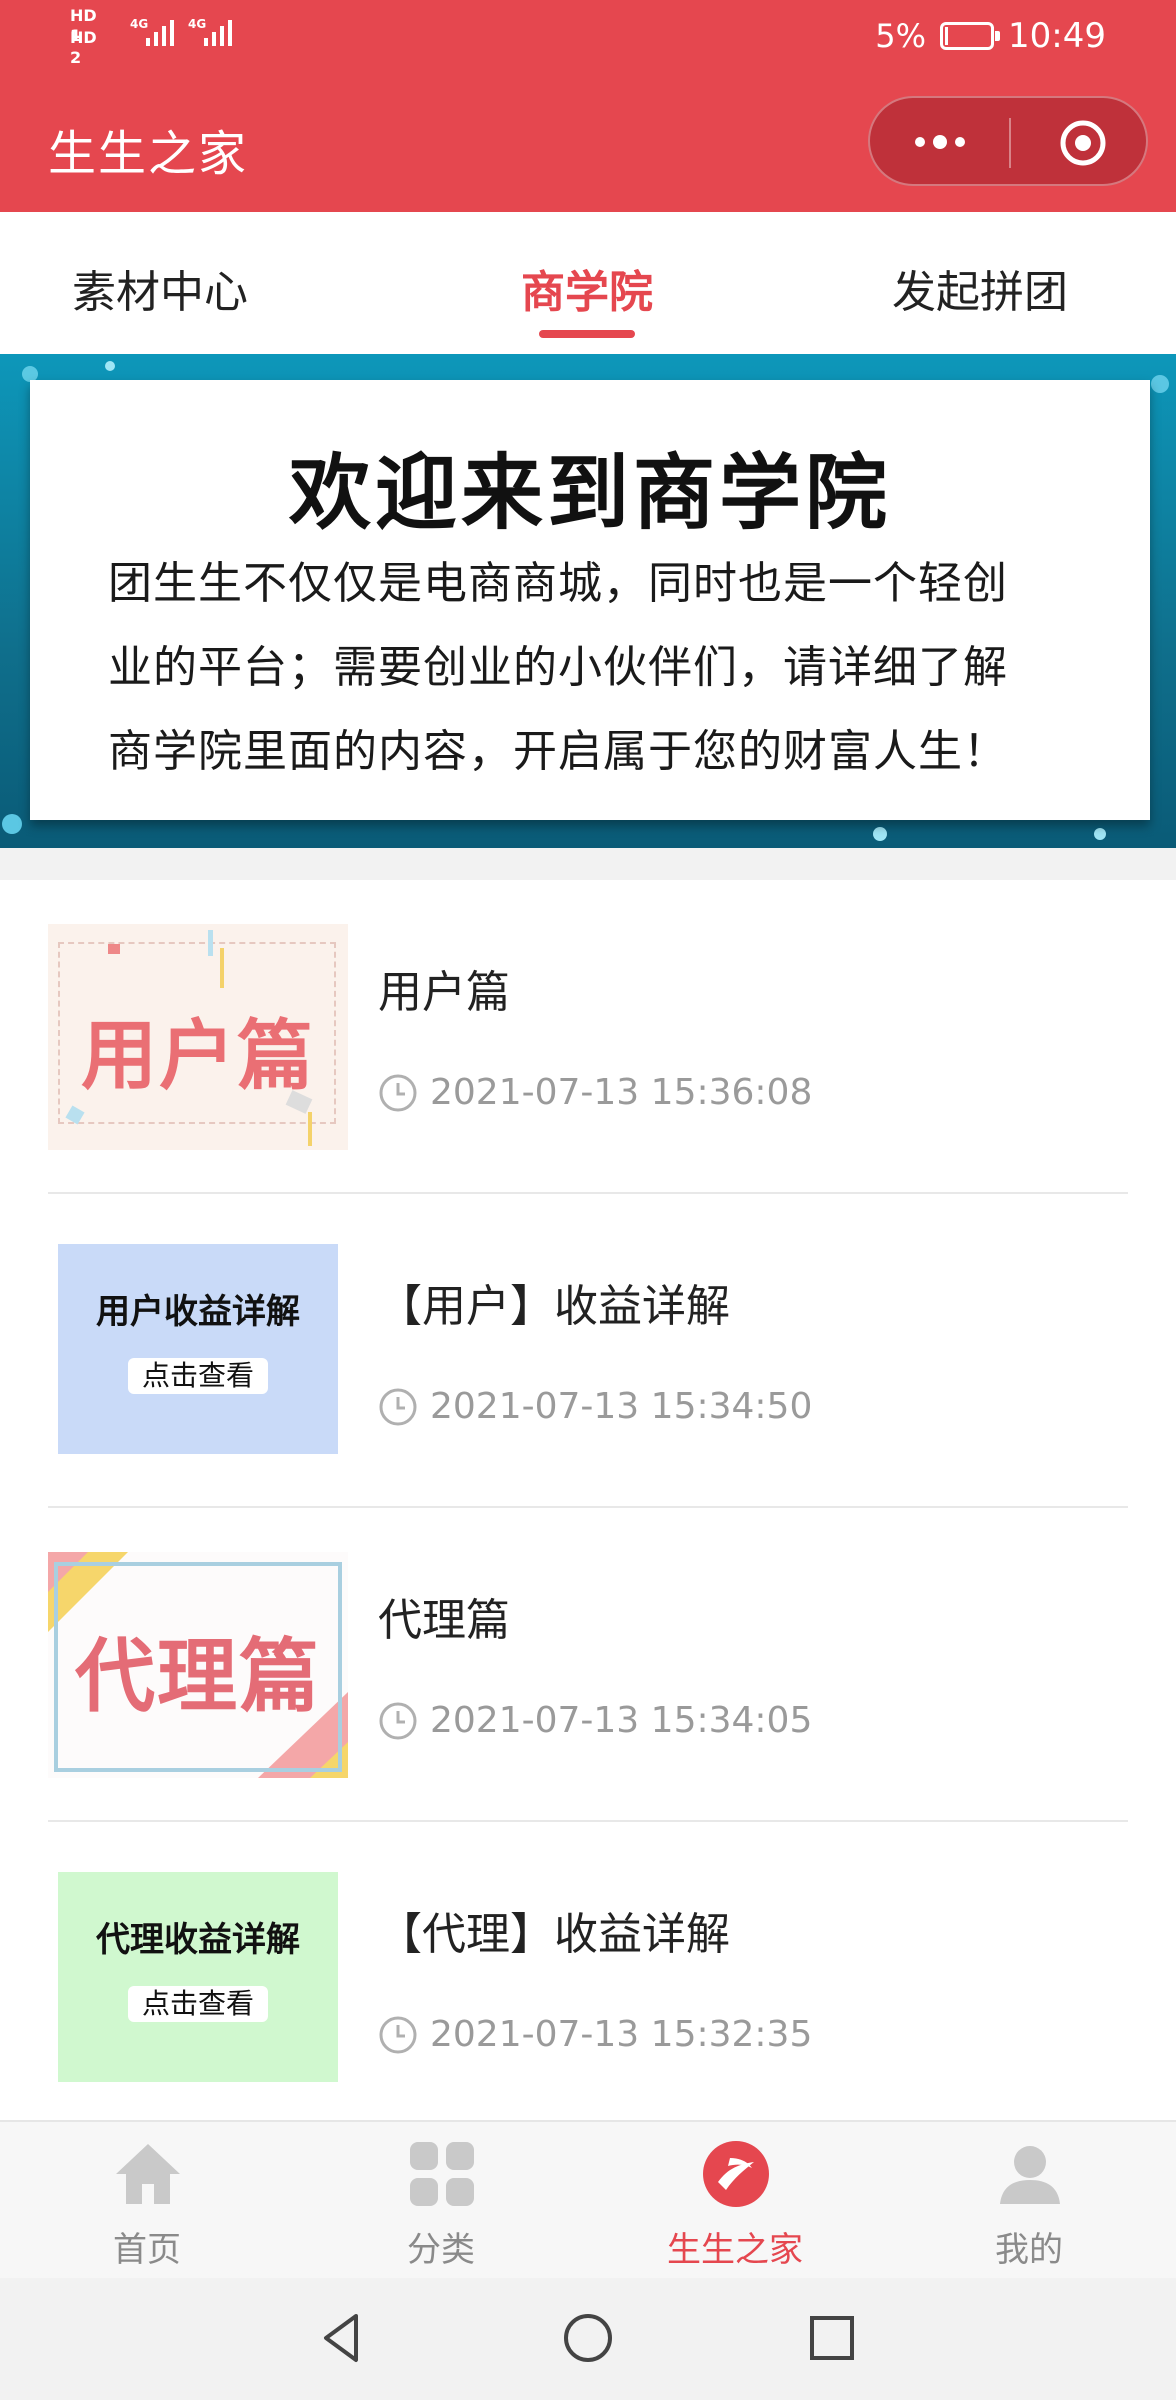 The image size is (1176, 2400). What do you see at coordinates (970, 36) in the screenshot?
I see `battery-icon` at bounding box center [970, 36].